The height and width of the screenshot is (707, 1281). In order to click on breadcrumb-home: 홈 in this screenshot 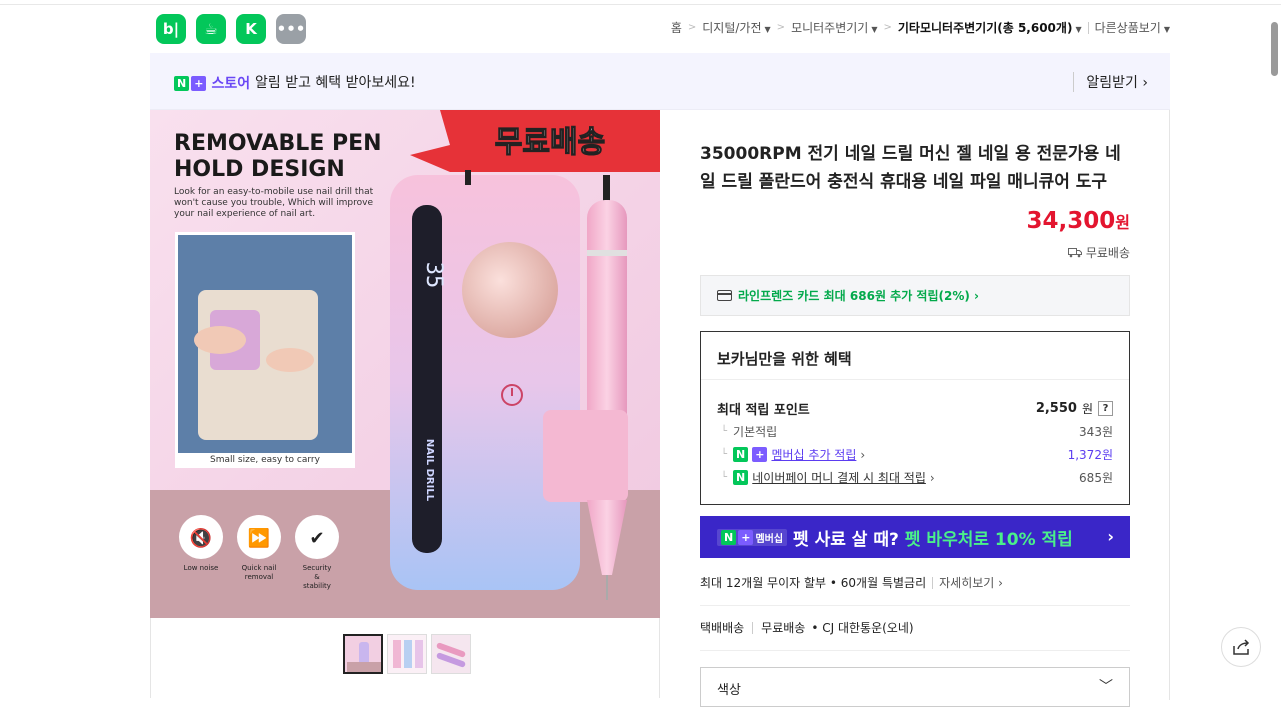, I will do `click(676, 27)`.